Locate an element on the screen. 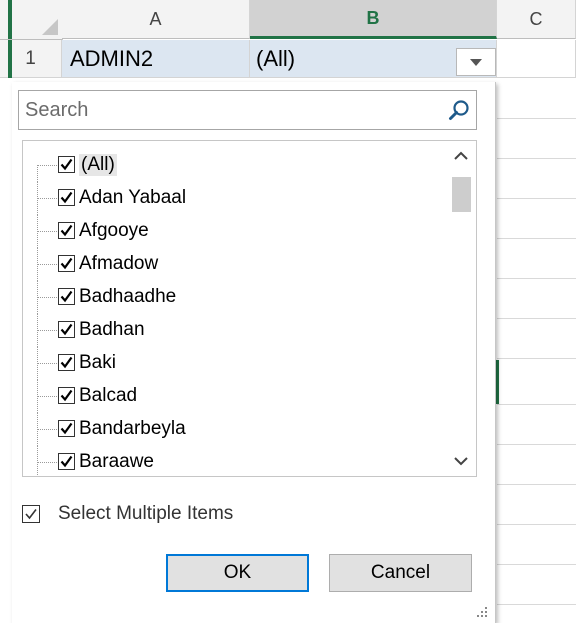 The height and width of the screenshot is (623, 576). ok-button: OK is located at coordinates (237, 573).